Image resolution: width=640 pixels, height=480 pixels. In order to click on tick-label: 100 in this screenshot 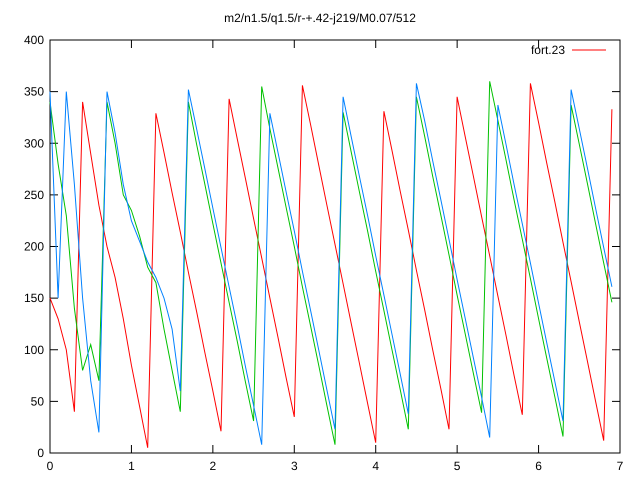, I will do `click(34, 349)`.